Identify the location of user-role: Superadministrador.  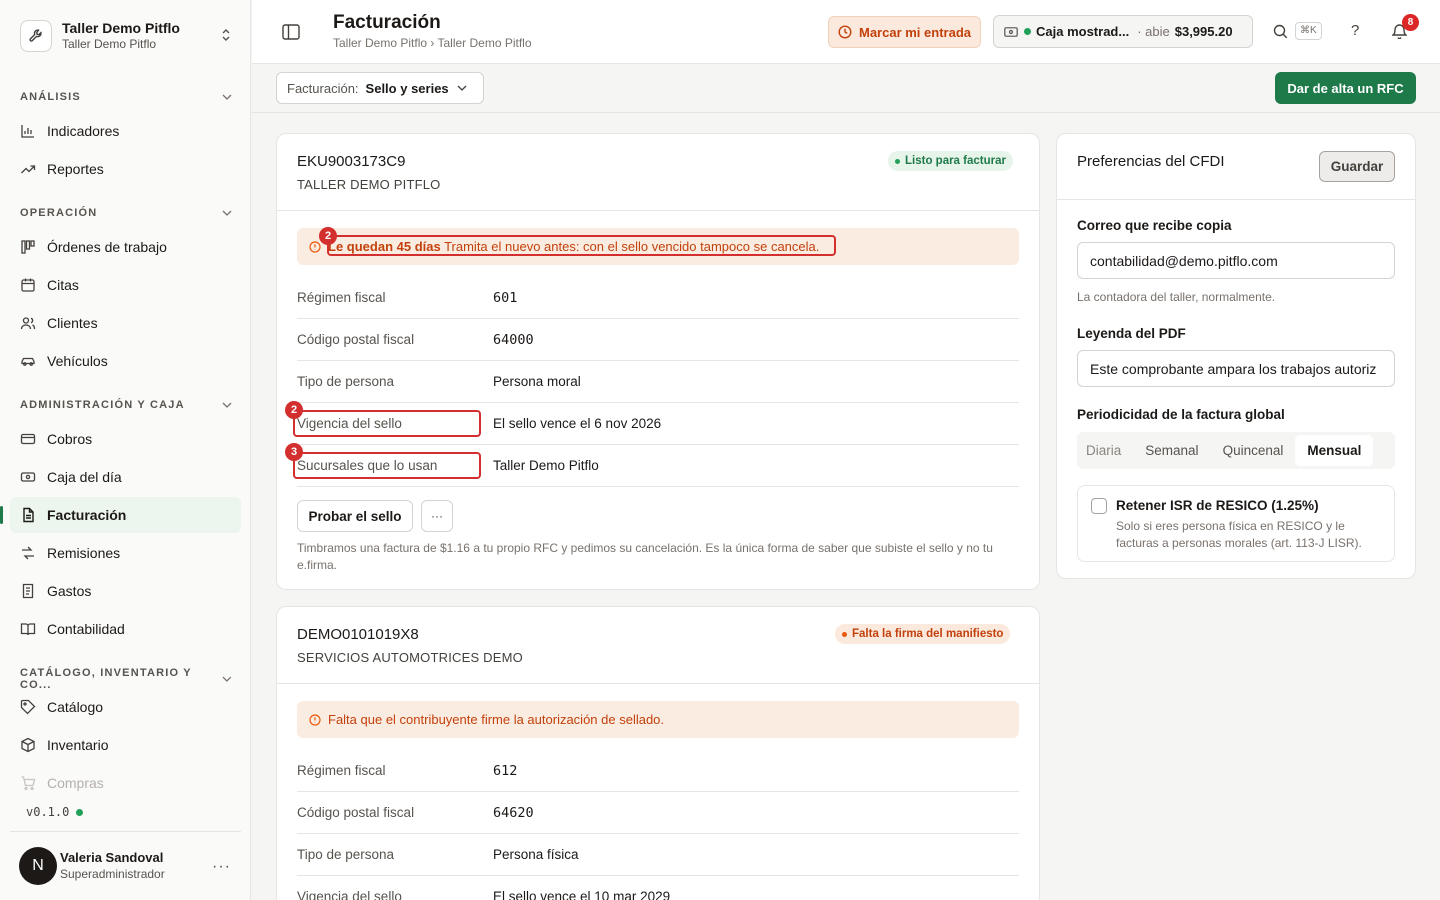
(112, 874).